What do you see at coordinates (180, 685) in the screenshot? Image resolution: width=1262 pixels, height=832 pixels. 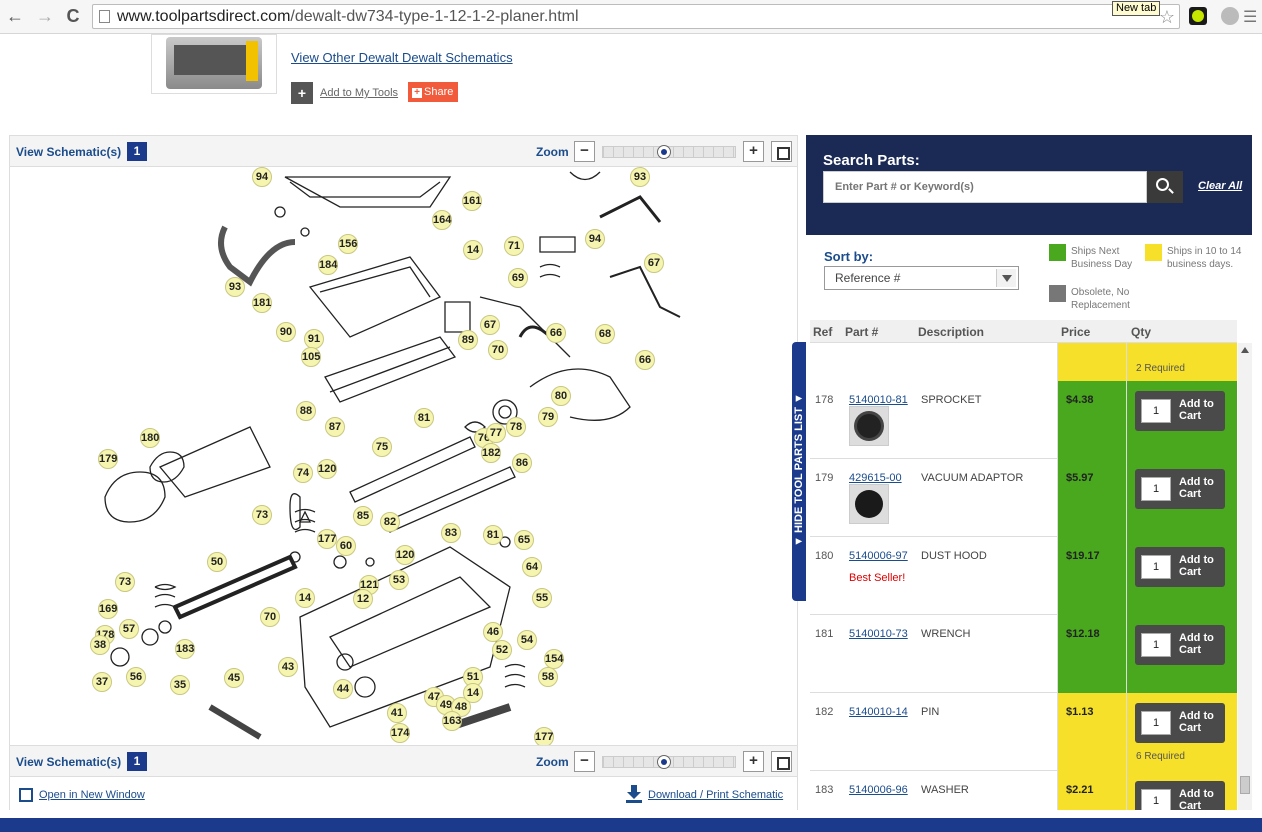 I see `callout-35: 35` at bounding box center [180, 685].